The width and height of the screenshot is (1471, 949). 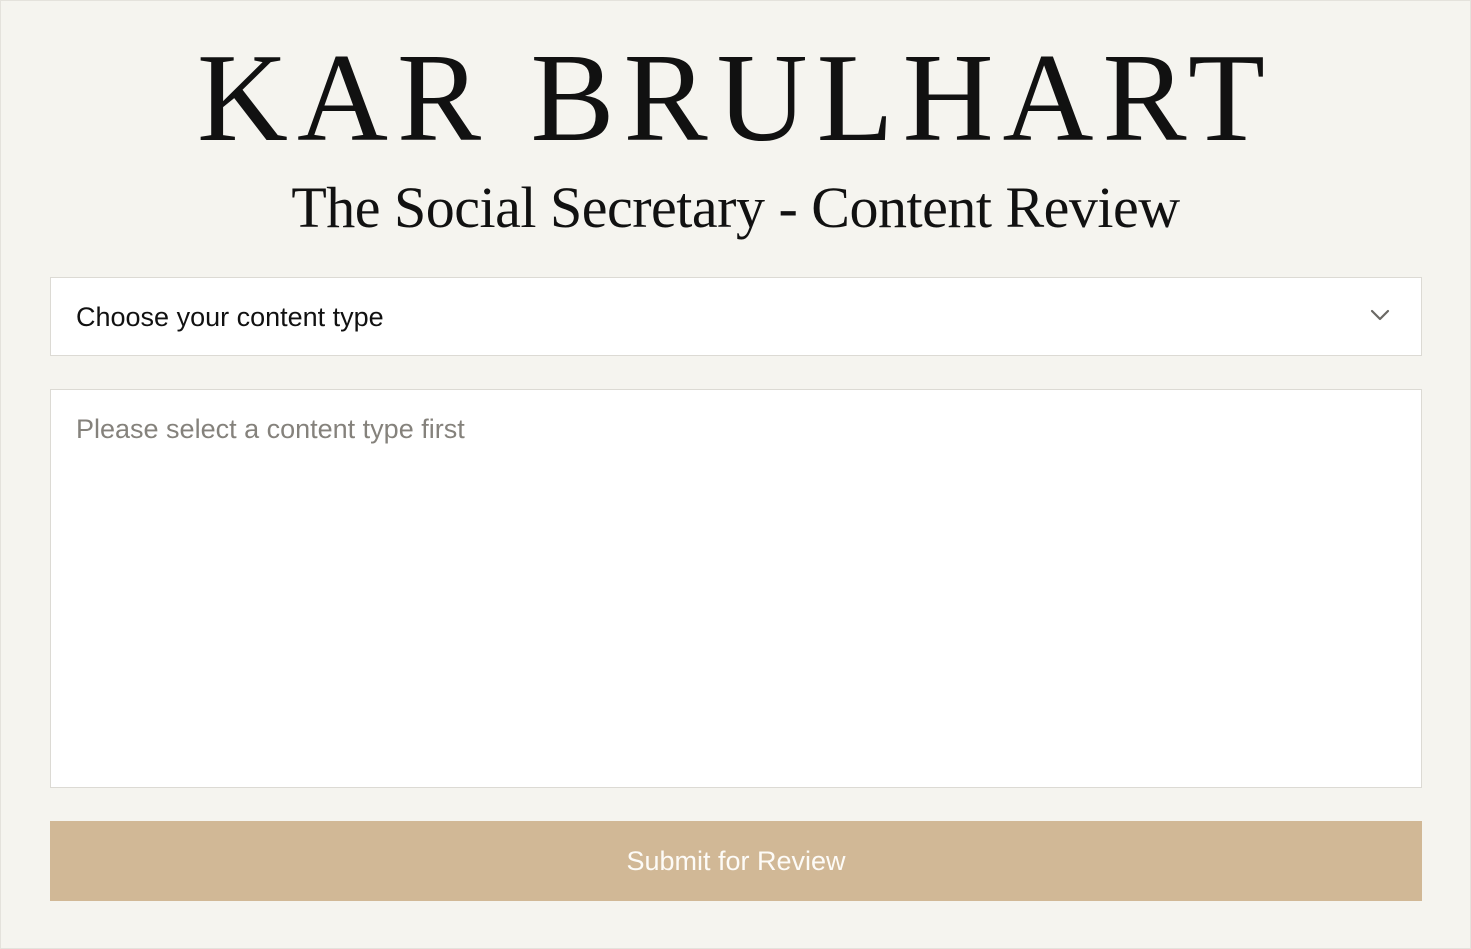 What do you see at coordinates (736, 861) in the screenshot?
I see `submit-for-review-button: Submit for Review` at bounding box center [736, 861].